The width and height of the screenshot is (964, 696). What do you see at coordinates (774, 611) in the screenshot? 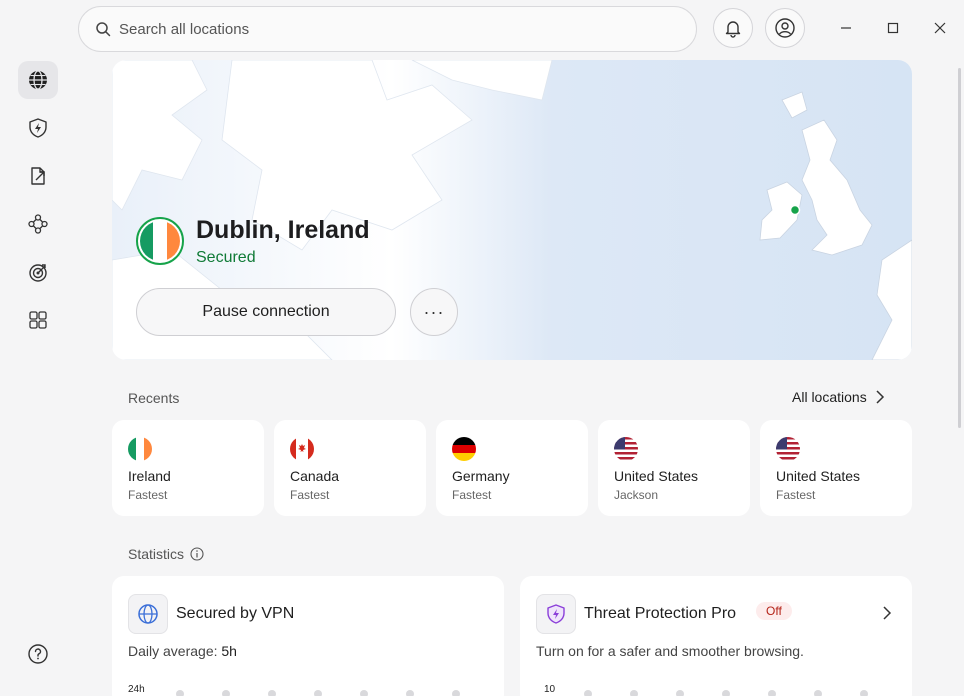
I see `status-badge: Off` at bounding box center [774, 611].